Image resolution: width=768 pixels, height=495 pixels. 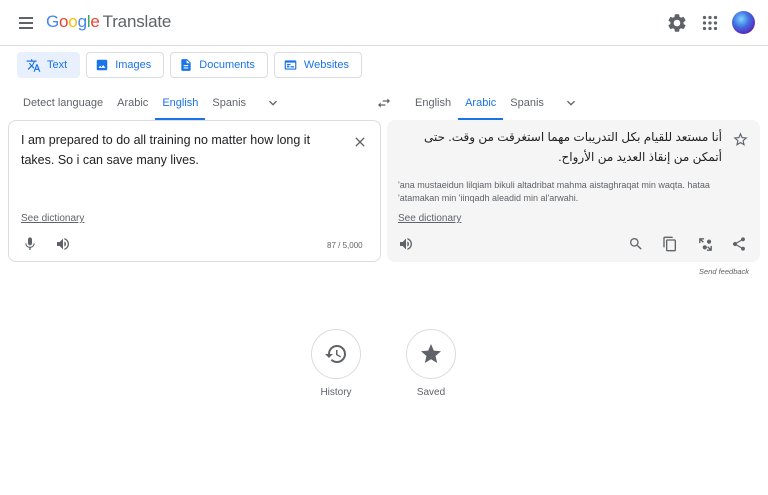 I want to click on translation-mode-tabs: Text Images Documents Websites, so click(x=189, y=65).